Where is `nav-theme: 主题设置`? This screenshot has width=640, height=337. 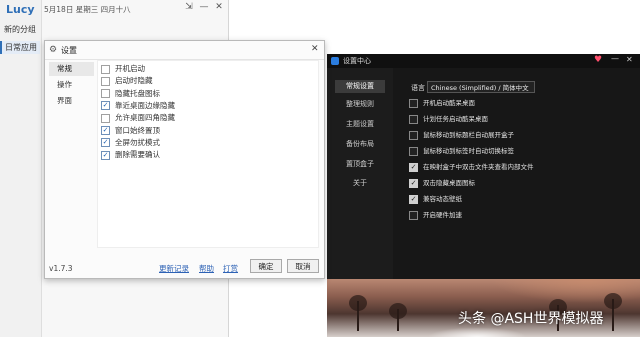
nav-theme: 主题设置 is located at coordinates (360, 124).